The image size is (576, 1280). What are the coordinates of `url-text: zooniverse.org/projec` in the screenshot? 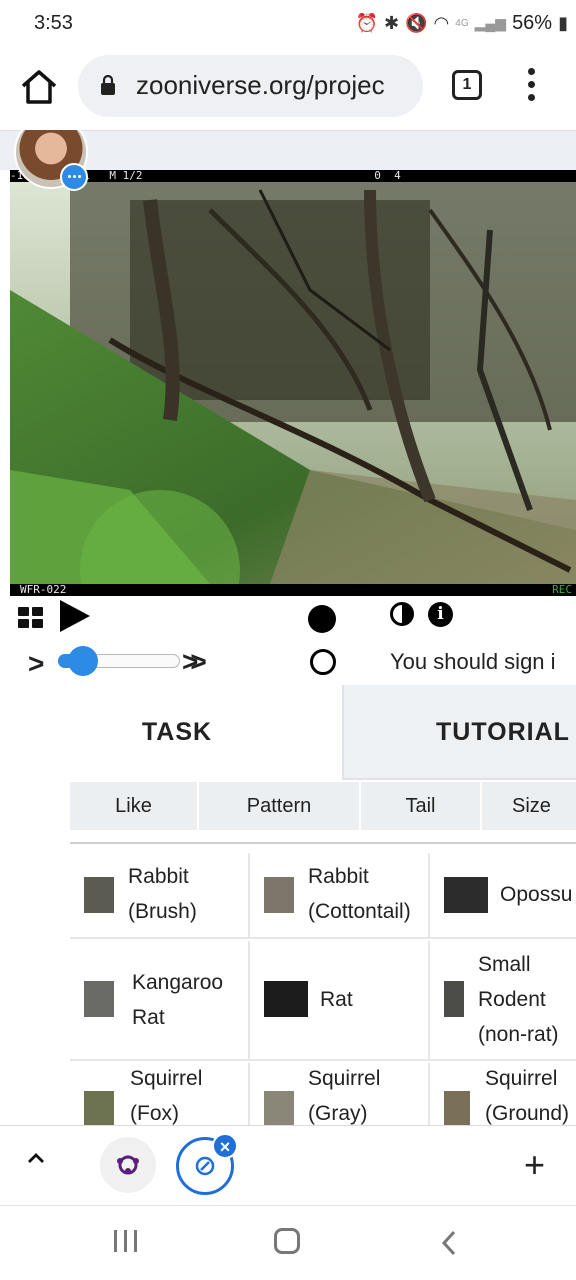 It's located at (260, 85).